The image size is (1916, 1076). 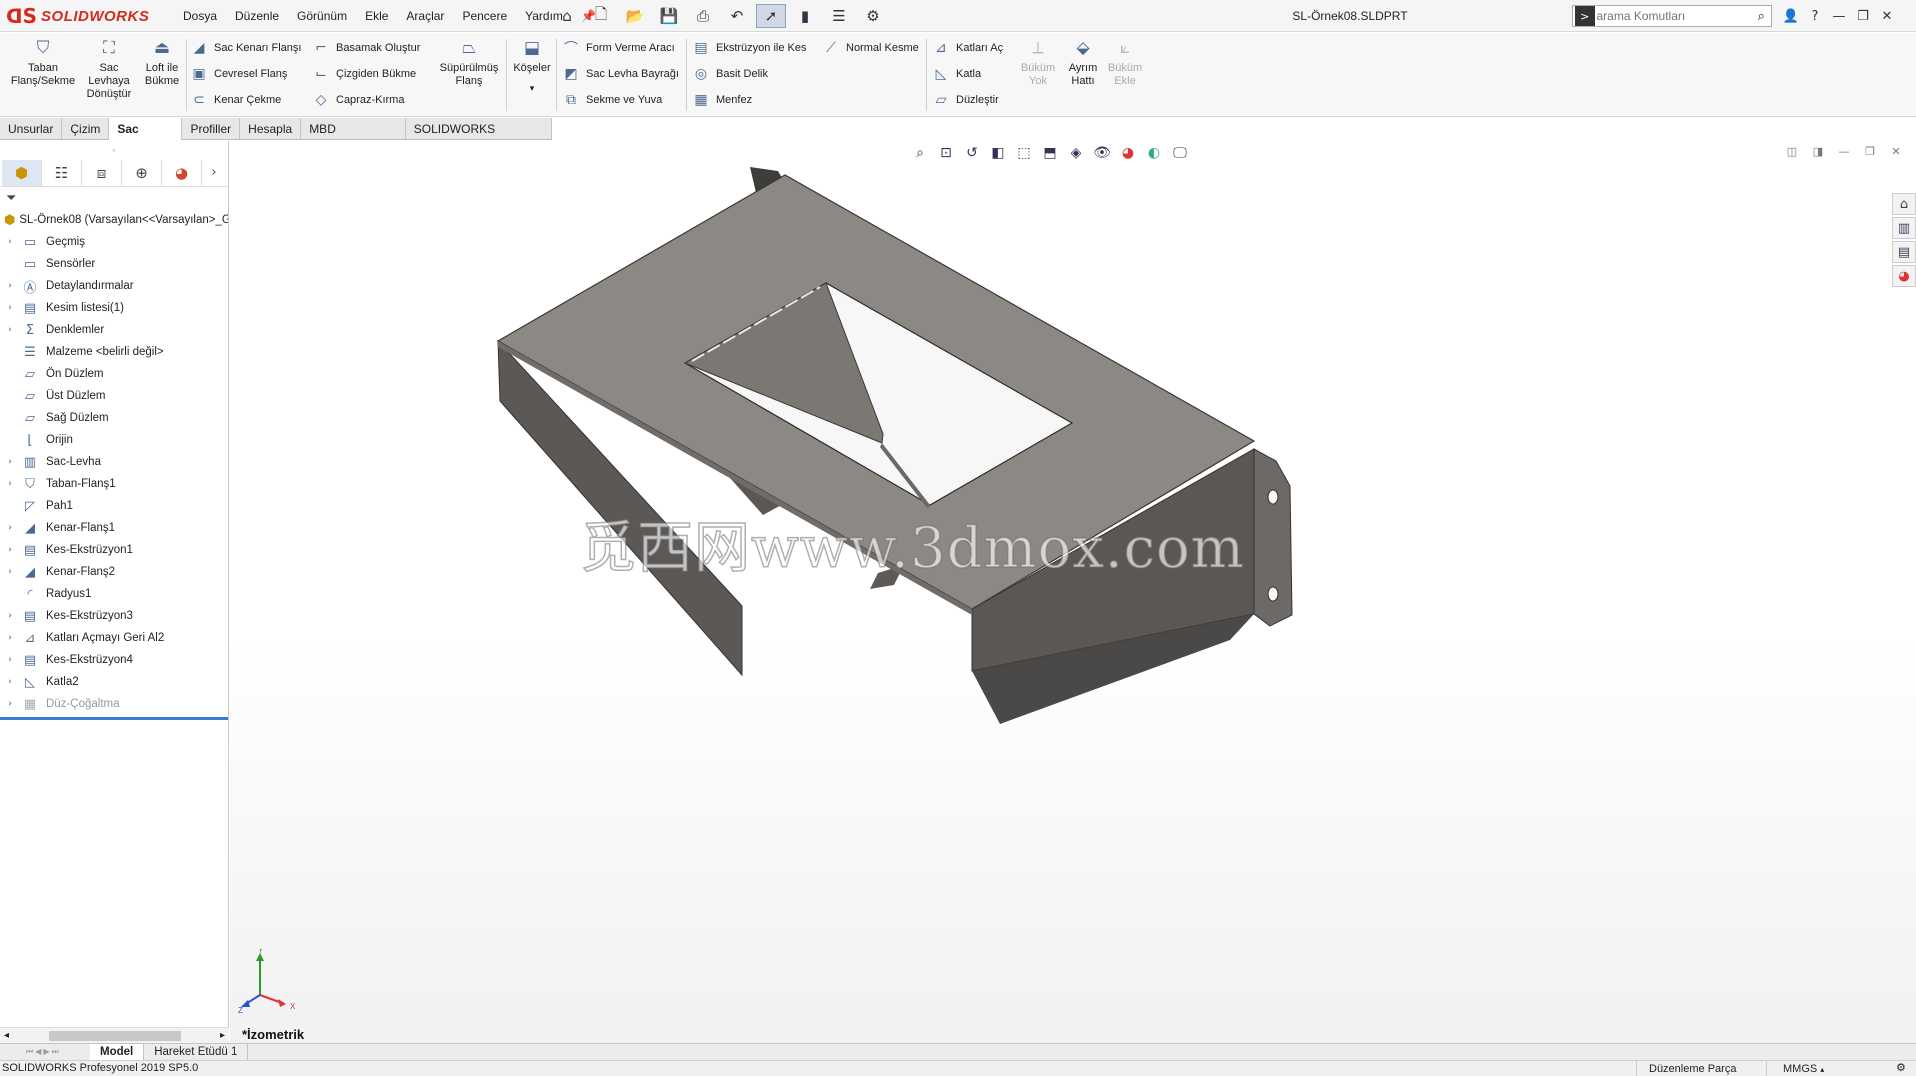 What do you see at coordinates (114, 594) in the screenshot?
I see `tree-item-radyus1: ◜ Radyus1` at bounding box center [114, 594].